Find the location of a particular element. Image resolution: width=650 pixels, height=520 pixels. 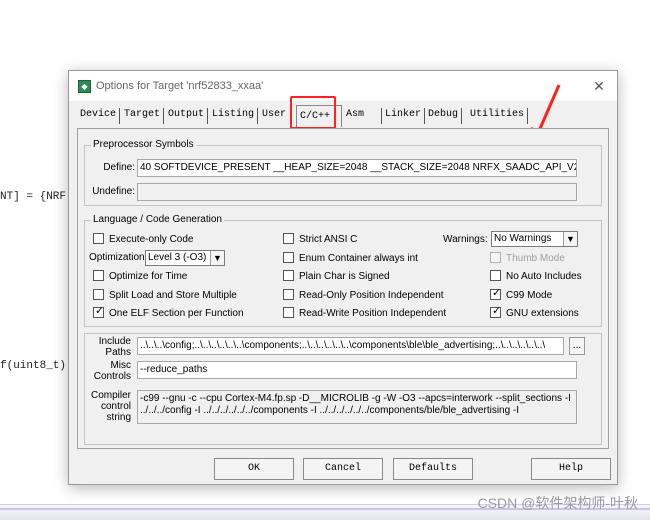

background-code-line: f(uint8_t) is located at coordinates (33, 366).